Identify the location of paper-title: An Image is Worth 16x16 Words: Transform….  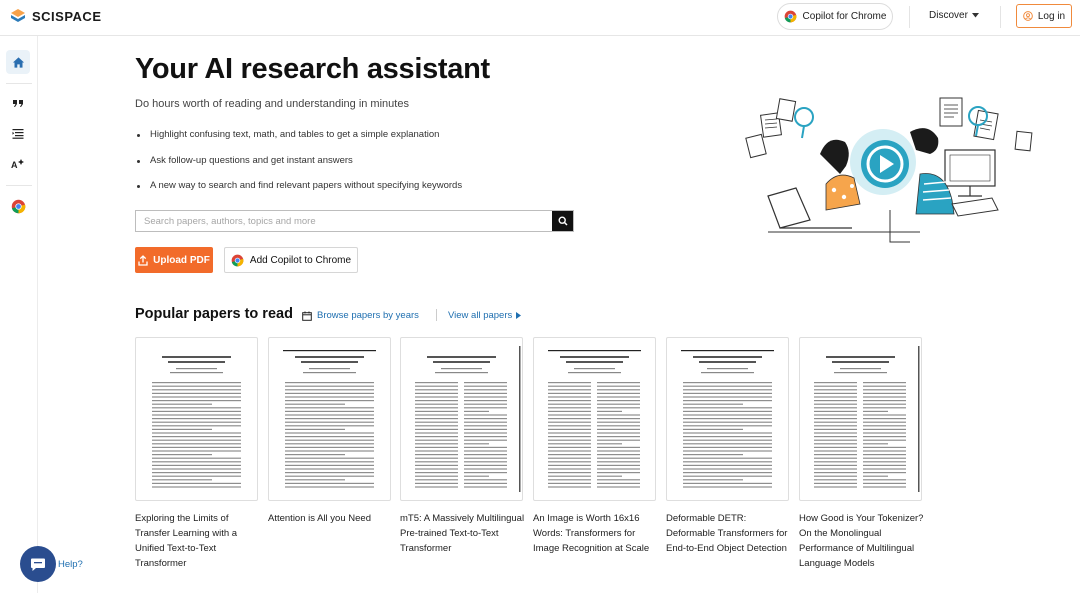
(595, 533).